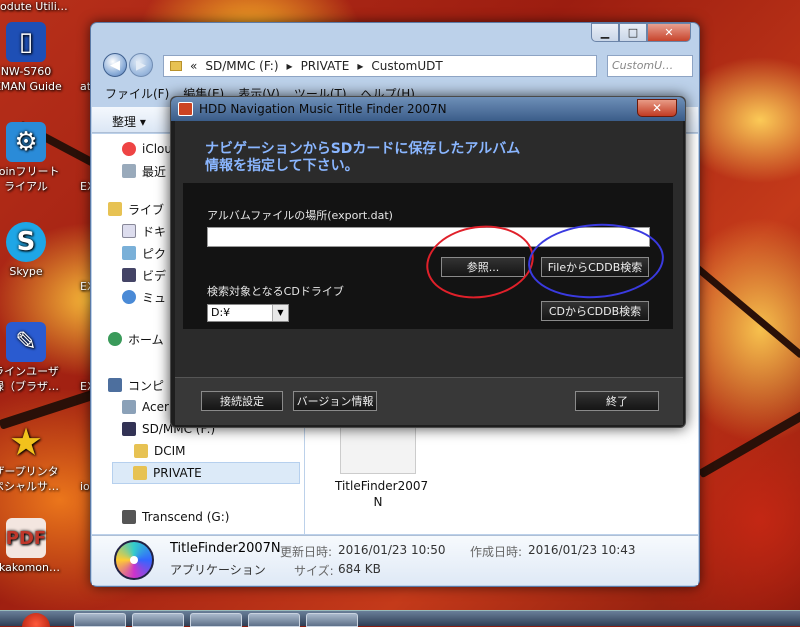  What do you see at coordinates (300, 215) in the screenshot?
I see `album-file-label: アルバムファイルの場所(export.dat)` at bounding box center [300, 215].